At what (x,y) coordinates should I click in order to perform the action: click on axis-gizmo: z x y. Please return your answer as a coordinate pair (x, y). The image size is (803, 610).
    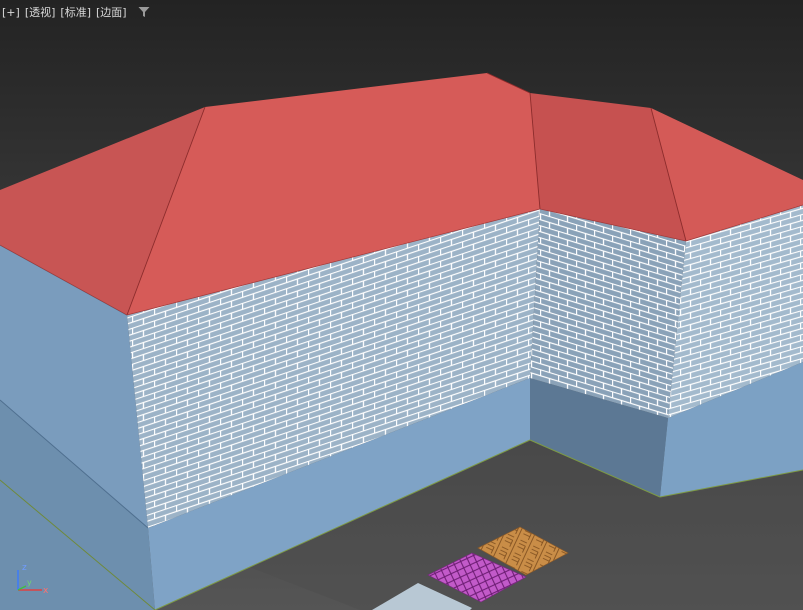
    Looking at the image, I should click on (33, 579).